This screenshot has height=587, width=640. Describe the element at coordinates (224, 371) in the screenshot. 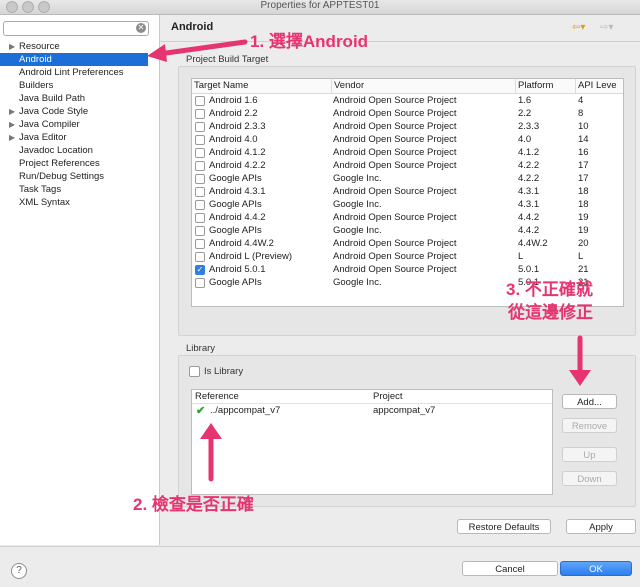

I see `is-library-label: Is Library` at that location.